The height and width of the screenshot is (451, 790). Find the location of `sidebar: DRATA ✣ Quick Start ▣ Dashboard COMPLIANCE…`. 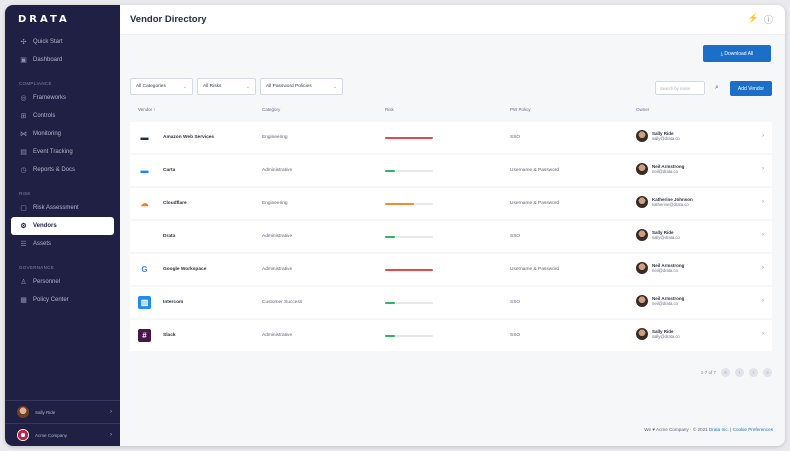

sidebar: DRATA ✣ Quick Start ▣ Dashboard COMPLIANCE… is located at coordinates (62, 225).